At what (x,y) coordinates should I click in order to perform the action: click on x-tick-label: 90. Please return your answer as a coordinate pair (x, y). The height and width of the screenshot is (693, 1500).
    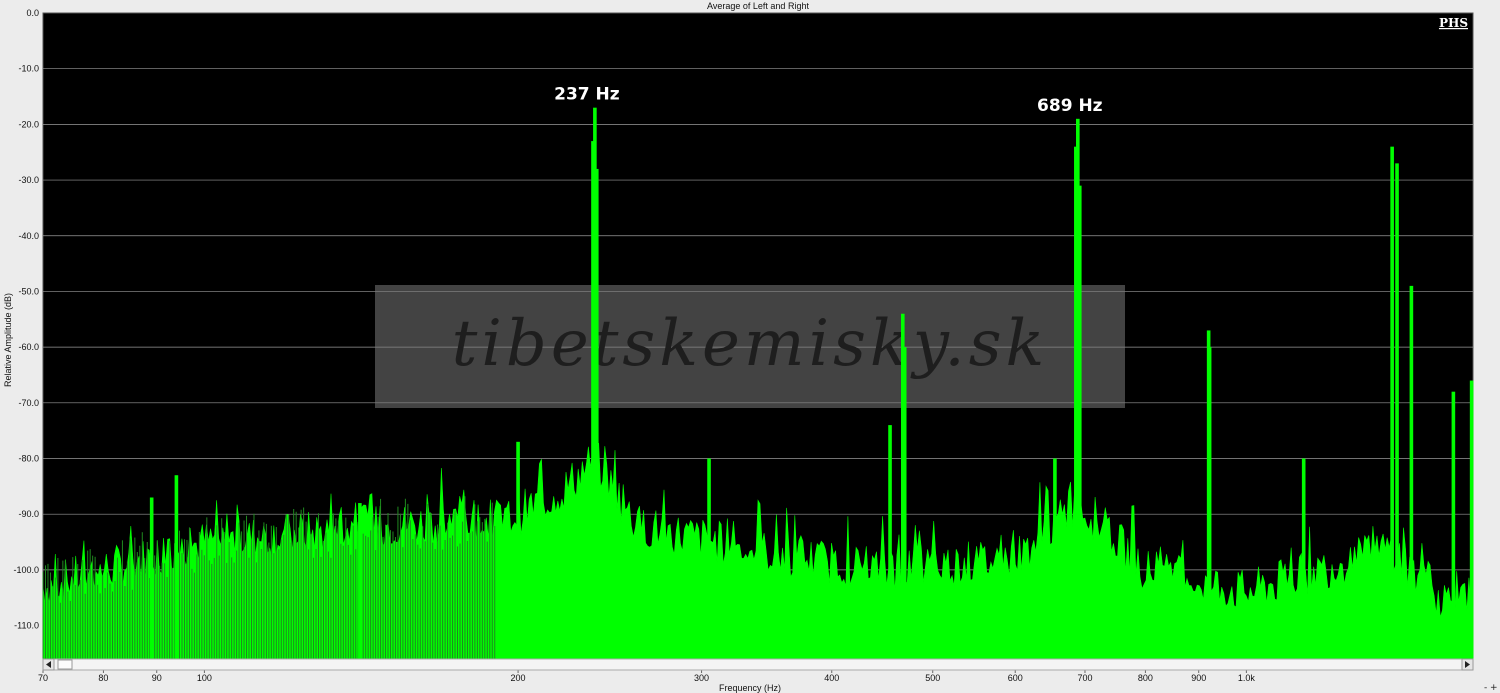
    Looking at the image, I should click on (157, 678).